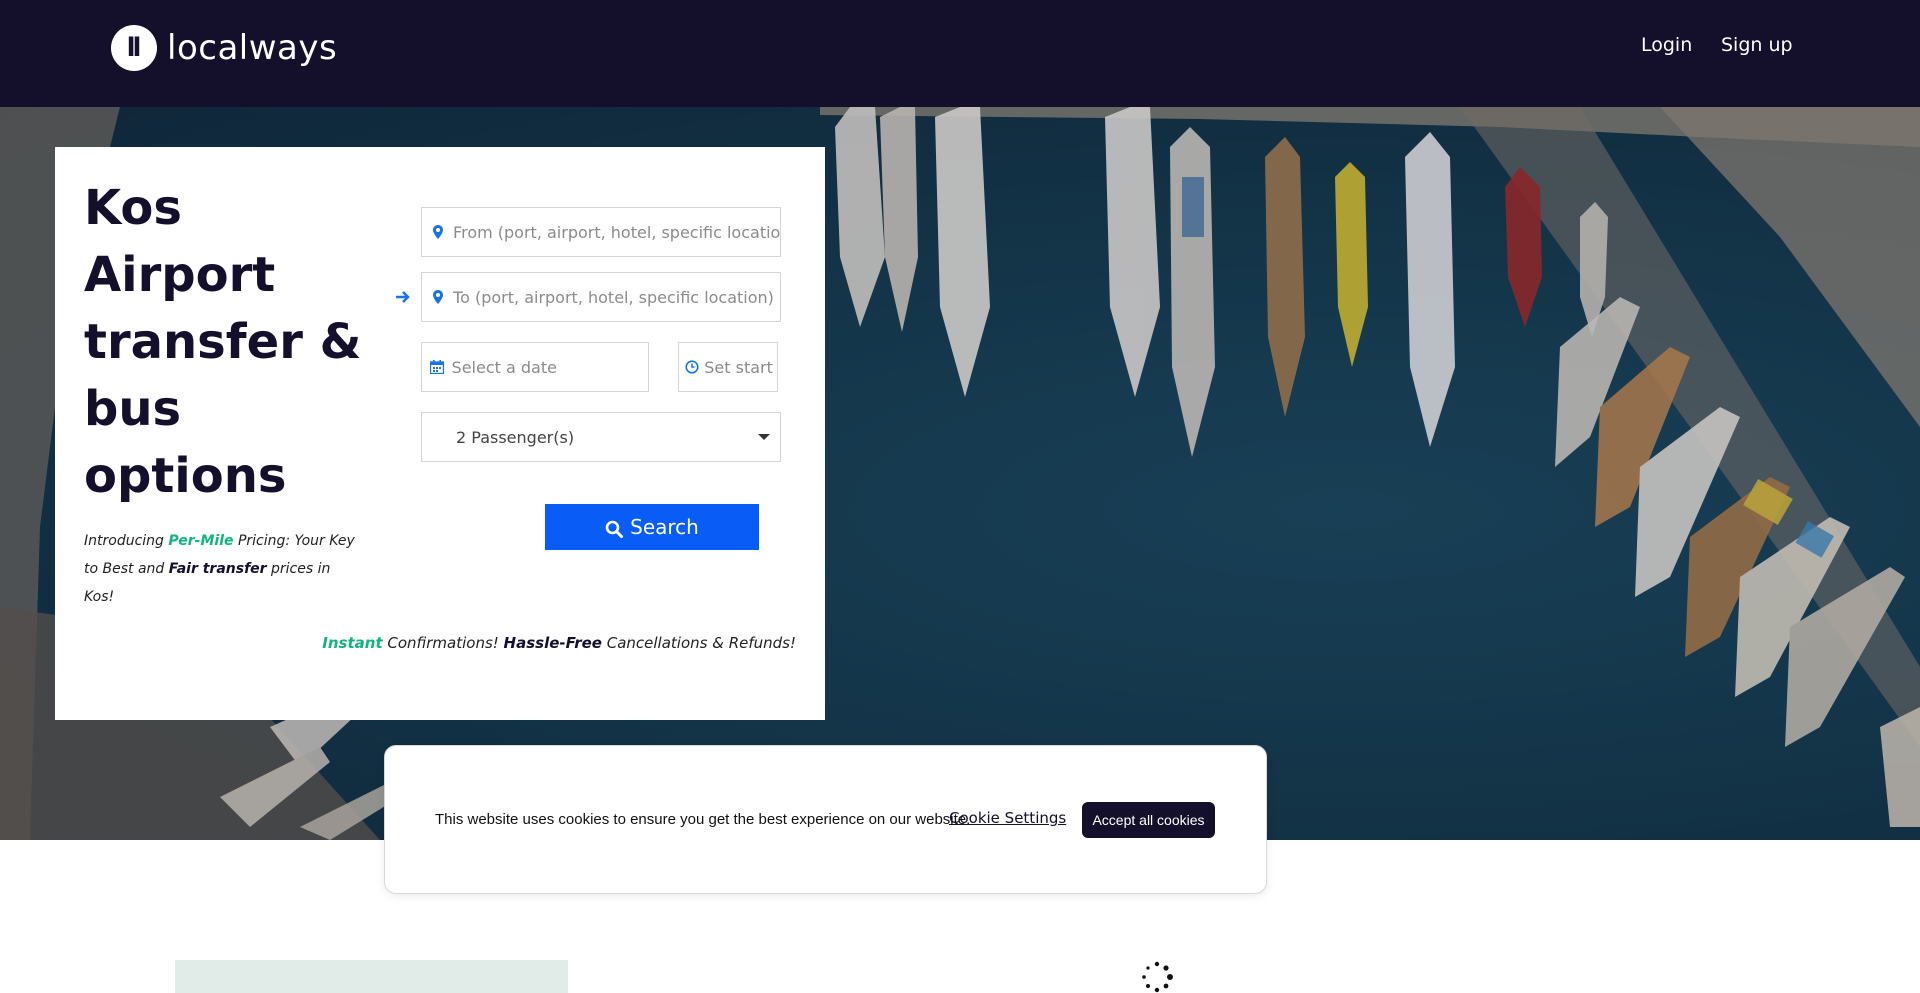  What do you see at coordinates (437, 367) in the screenshot?
I see `calendar-icon` at bounding box center [437, 367].